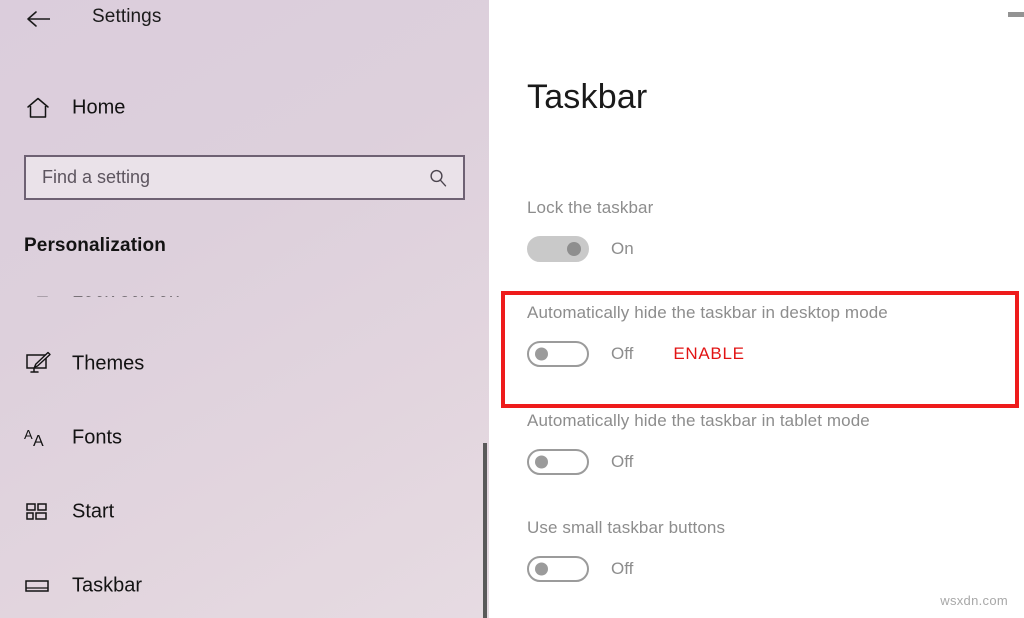  Describe the element at coordinates (244, 177) in the screenshot. I see `search-input: Find a setting` at that location.